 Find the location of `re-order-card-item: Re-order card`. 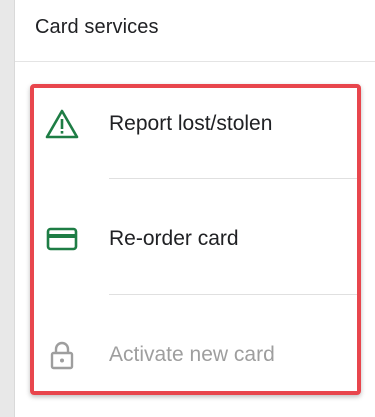

re-order-card-item: Re-order card is located at coordinates (198, 239).